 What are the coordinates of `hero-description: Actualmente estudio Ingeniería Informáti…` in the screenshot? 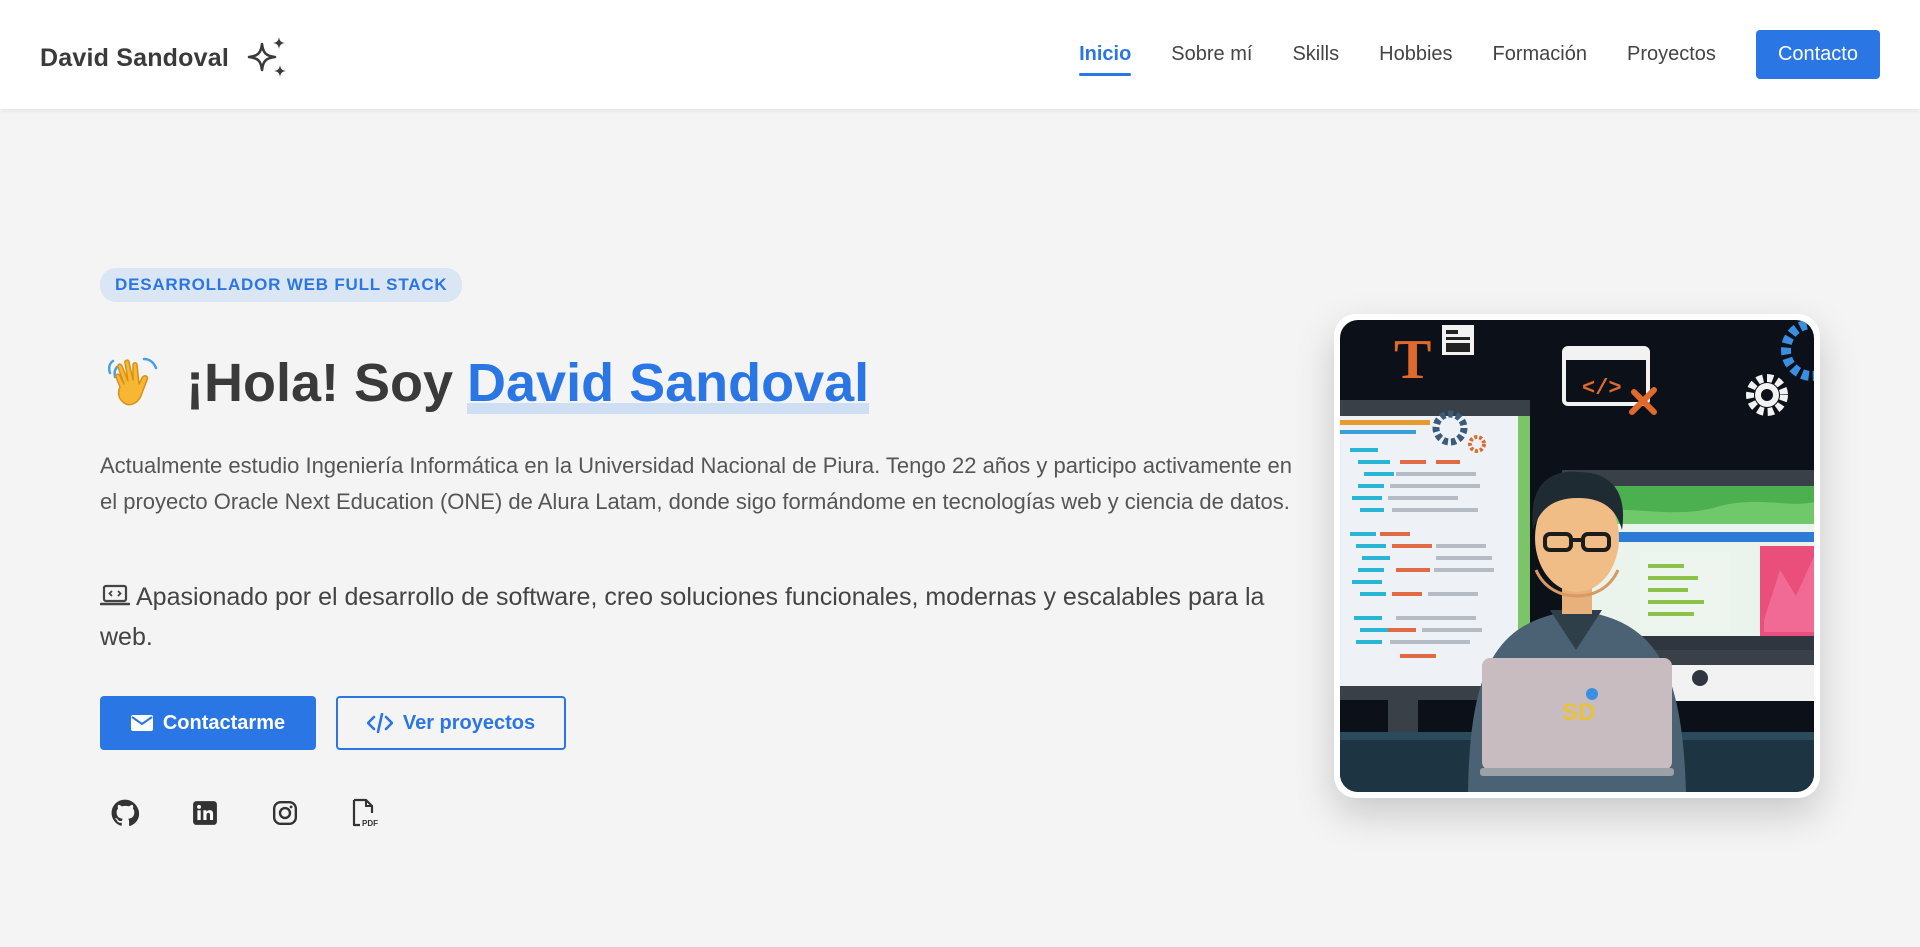 It's located at (696, 483).